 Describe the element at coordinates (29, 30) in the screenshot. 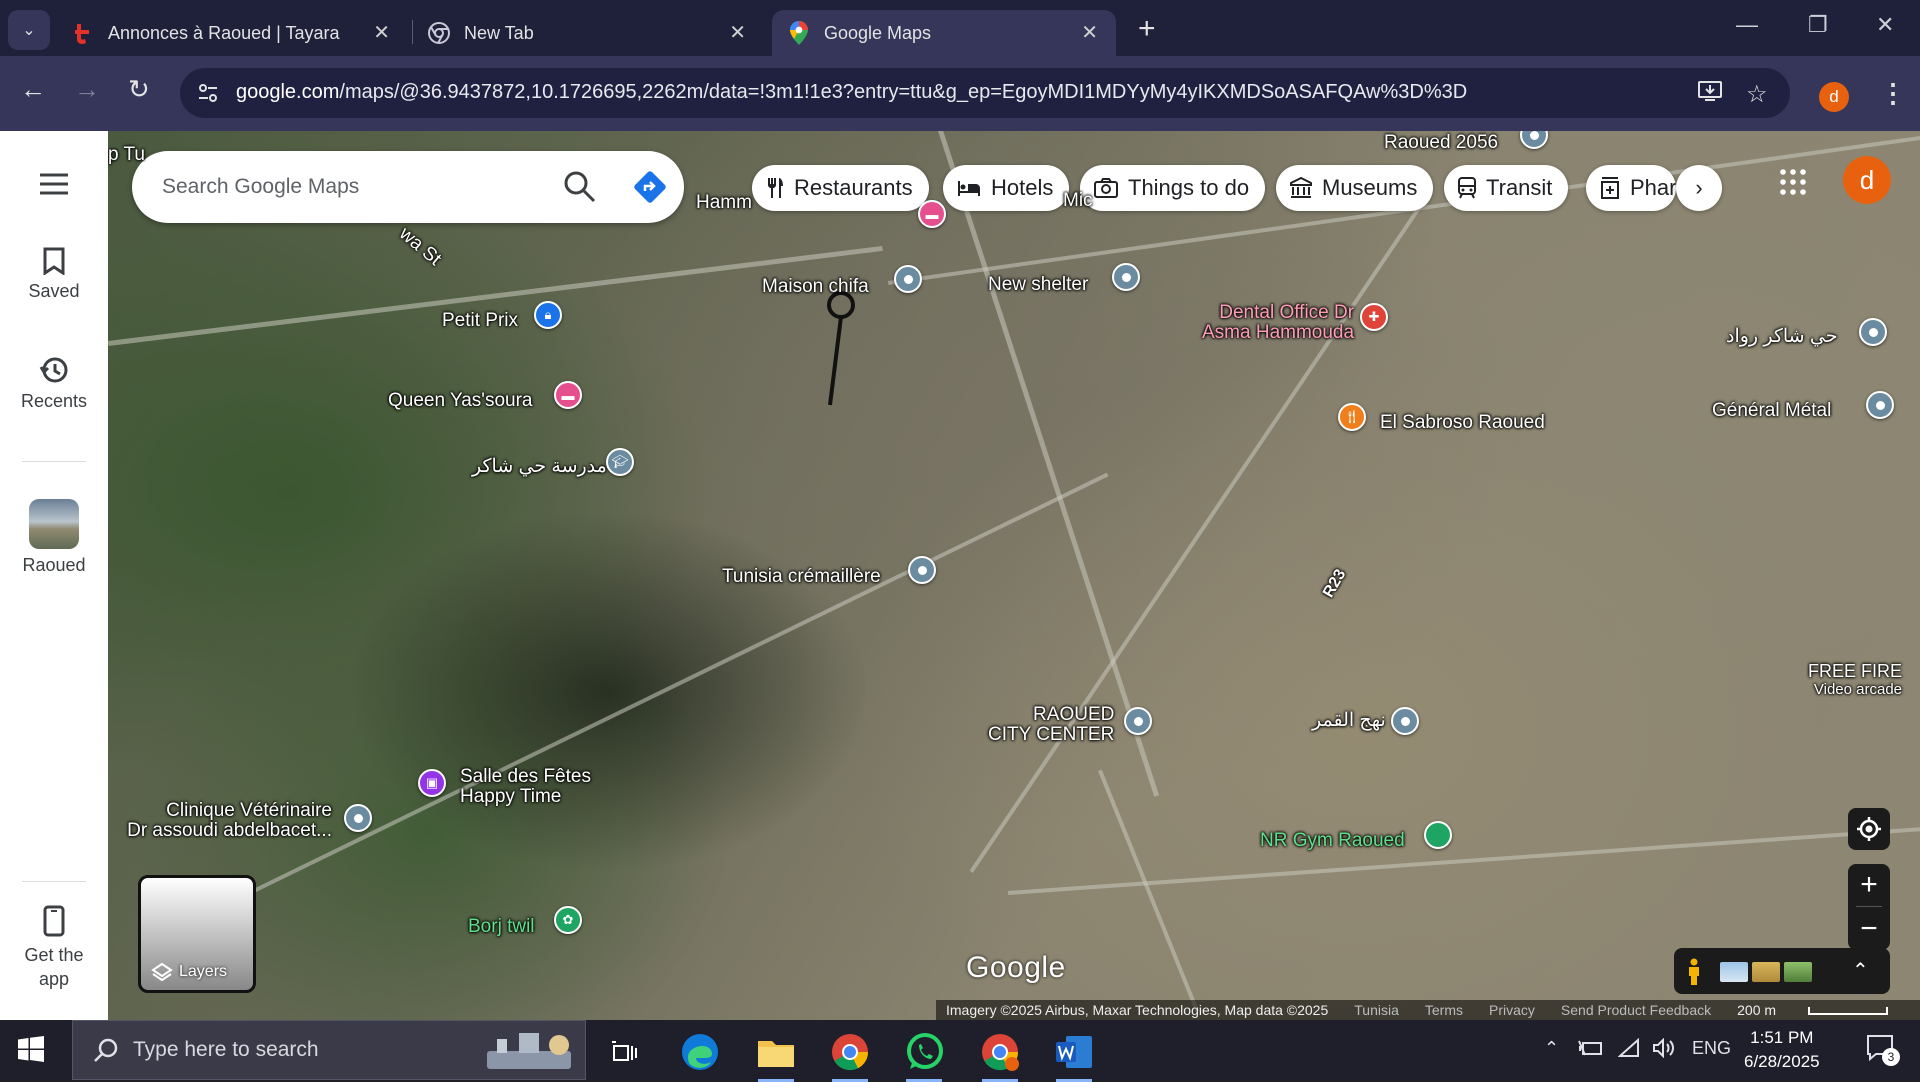

I see `tab-search-button: ⌄` at that location.